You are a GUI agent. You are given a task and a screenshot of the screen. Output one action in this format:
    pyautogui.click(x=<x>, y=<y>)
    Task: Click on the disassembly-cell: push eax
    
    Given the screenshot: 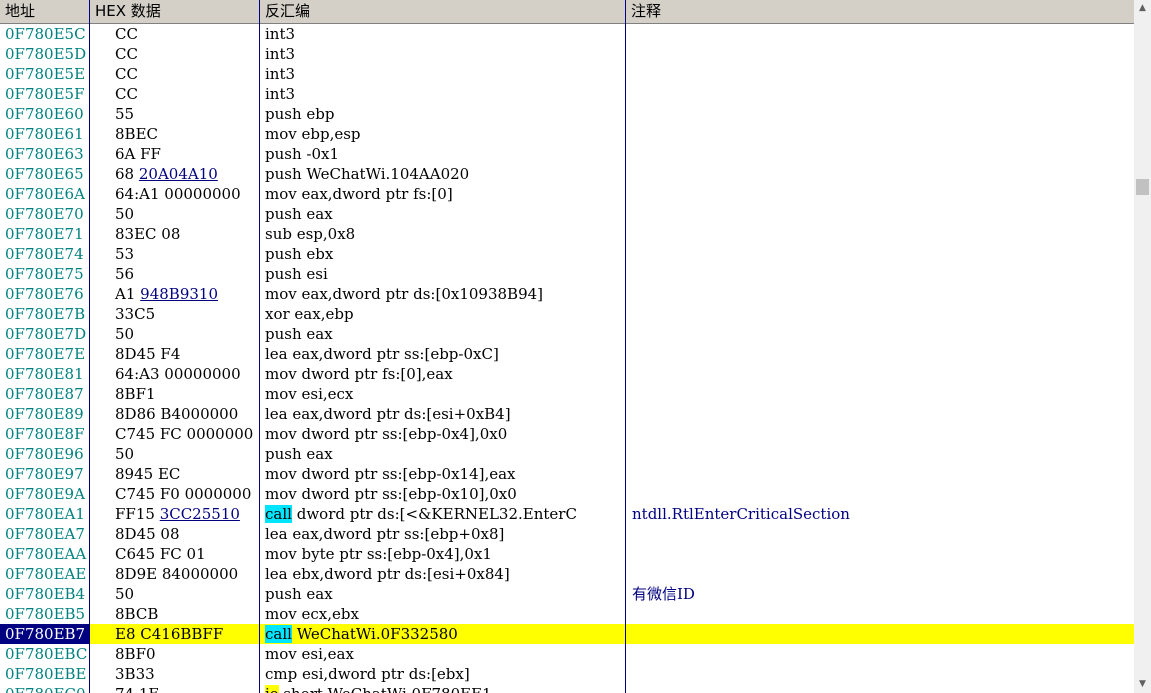 What is the action you would take?
    pyautogui.click(x=442, y=214)
    